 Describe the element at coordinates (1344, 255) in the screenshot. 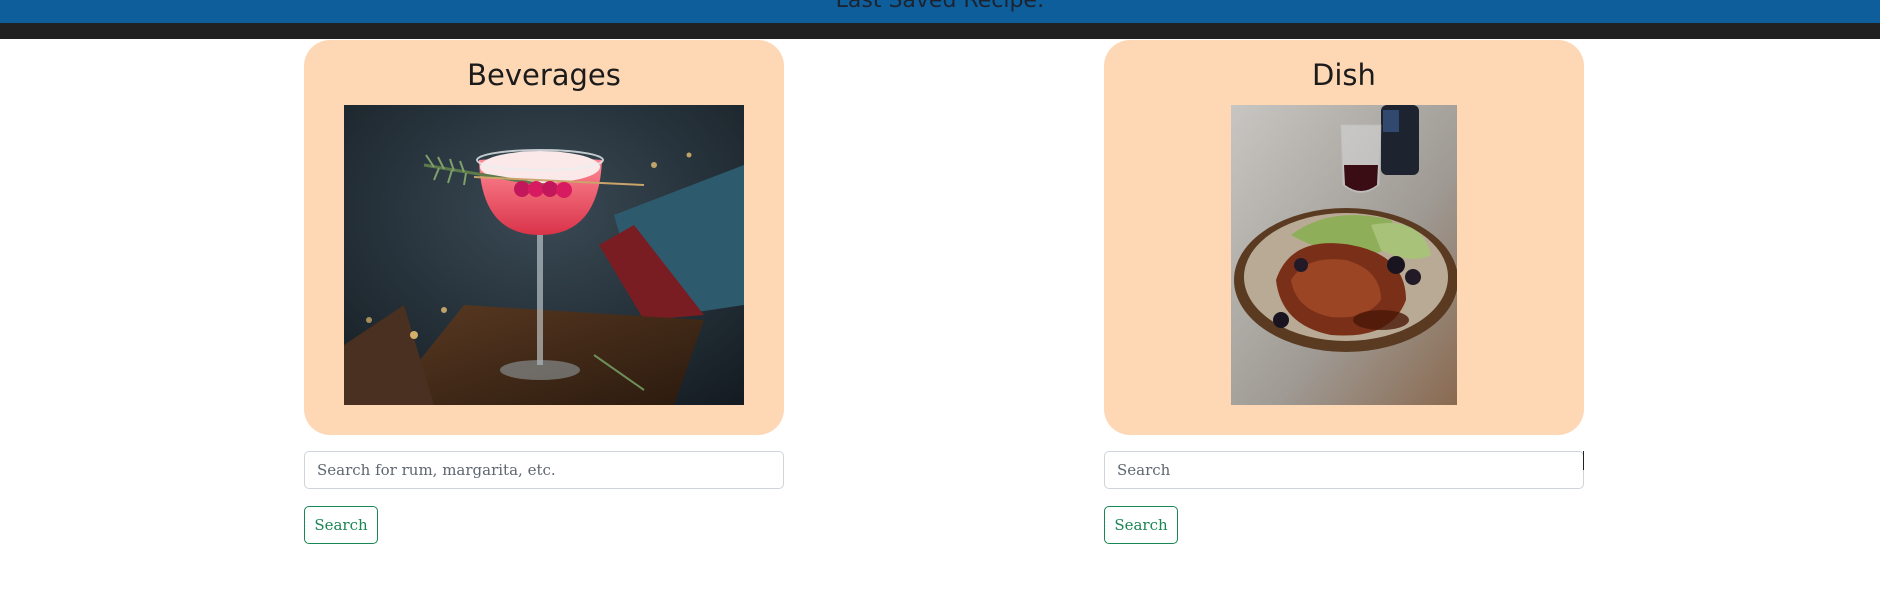

I see `roast-chicken-image` at that location.